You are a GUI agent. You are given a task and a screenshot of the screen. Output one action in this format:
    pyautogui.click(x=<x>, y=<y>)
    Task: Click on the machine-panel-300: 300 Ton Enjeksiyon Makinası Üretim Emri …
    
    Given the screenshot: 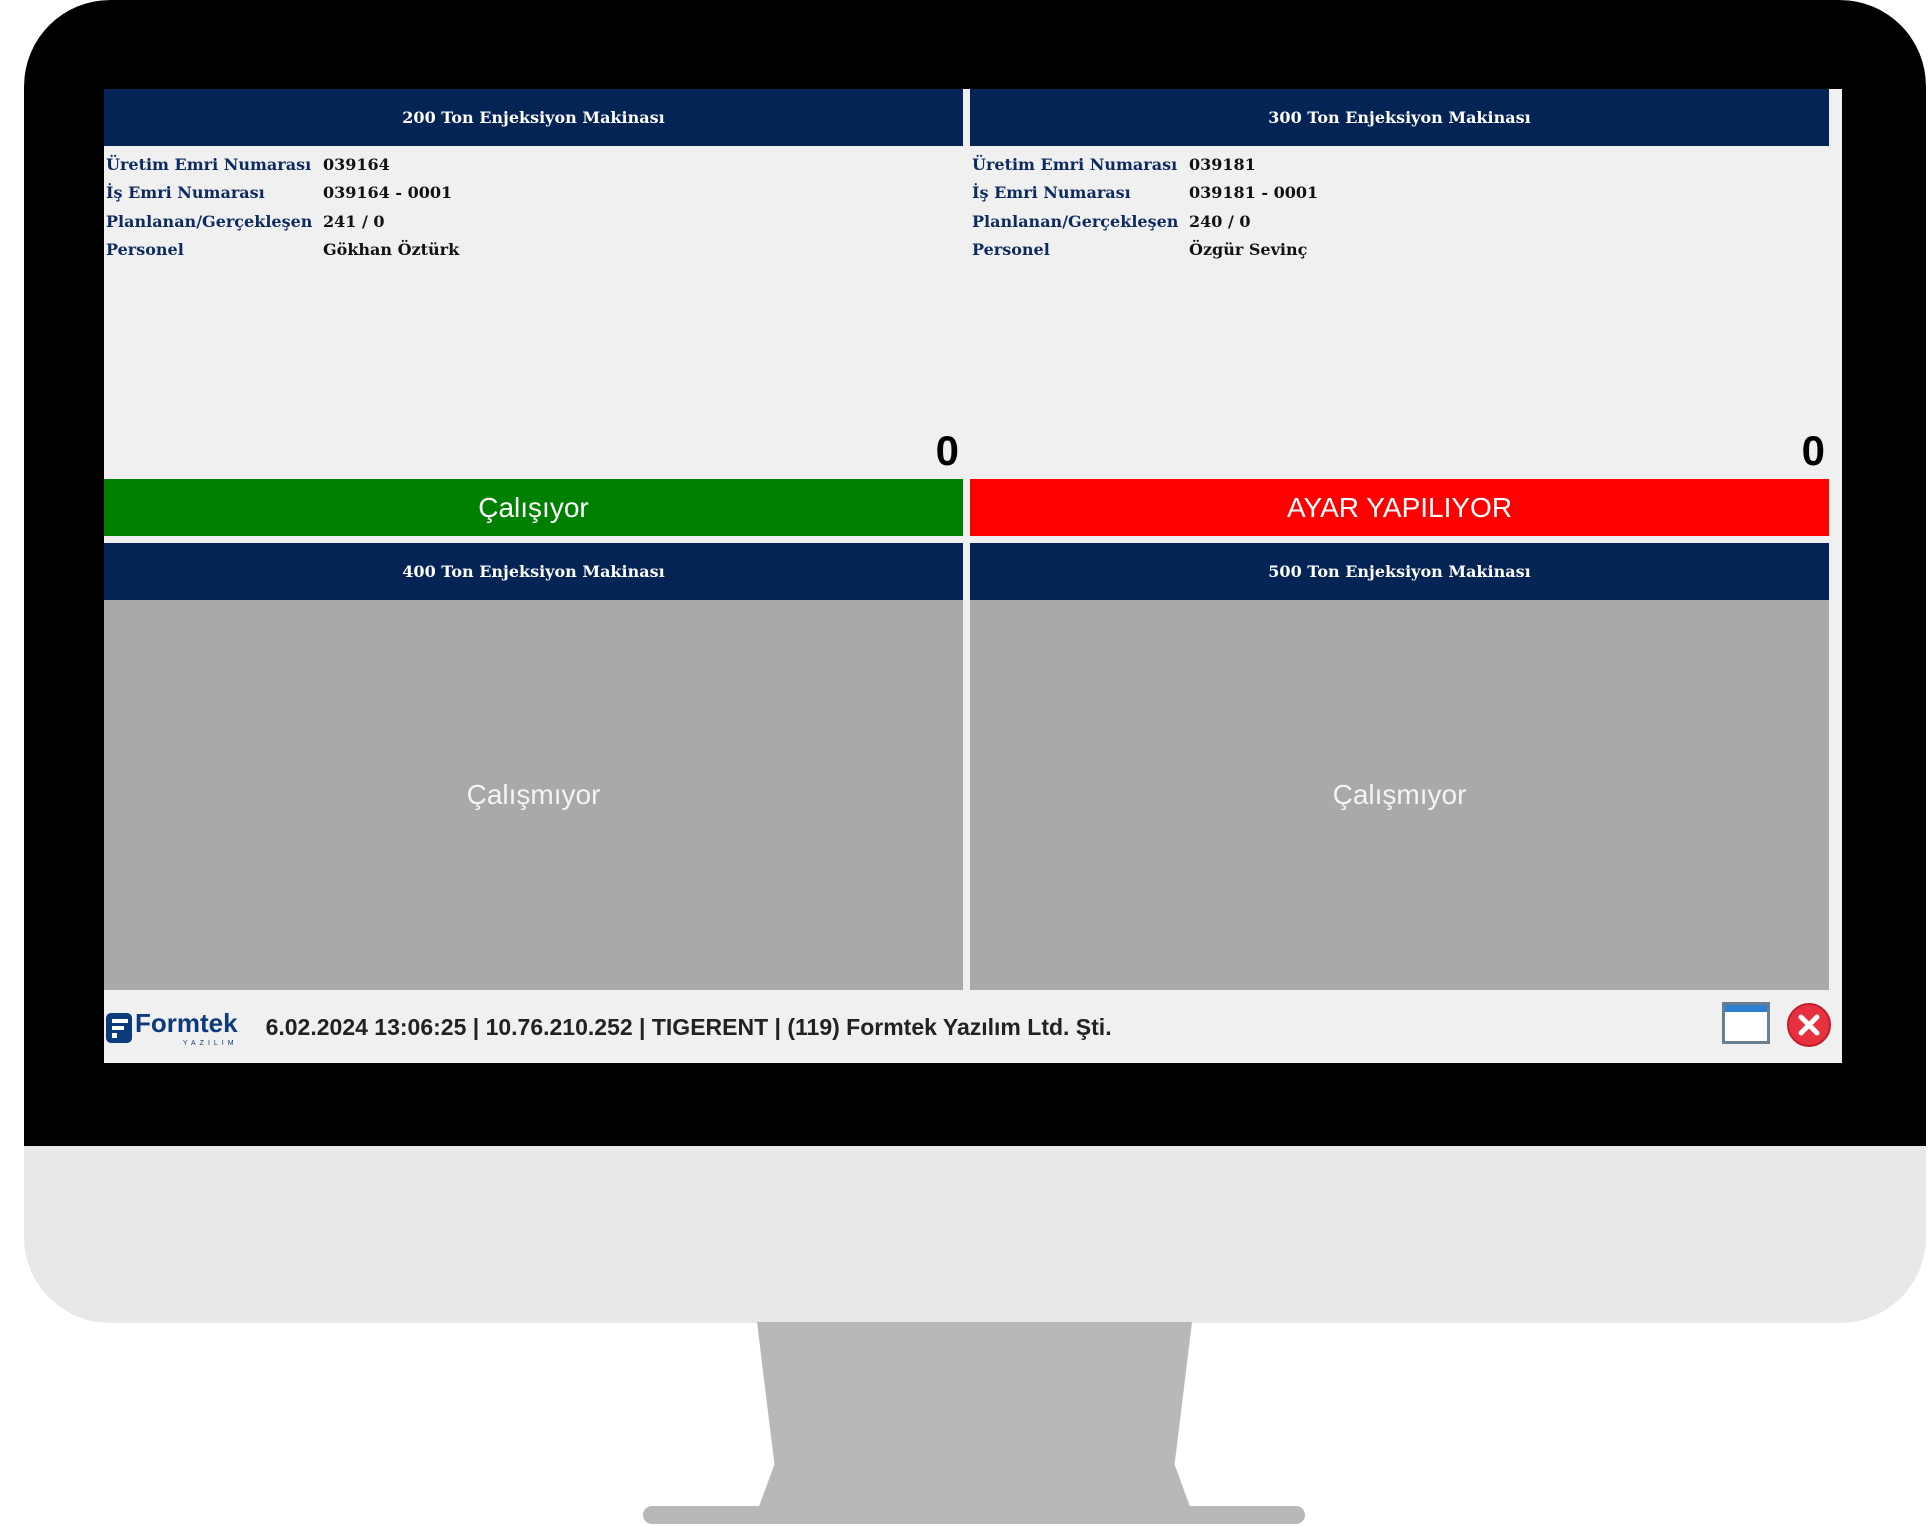 What is the action you would take?
    pyautogui.click(x=1399, y=312)
    